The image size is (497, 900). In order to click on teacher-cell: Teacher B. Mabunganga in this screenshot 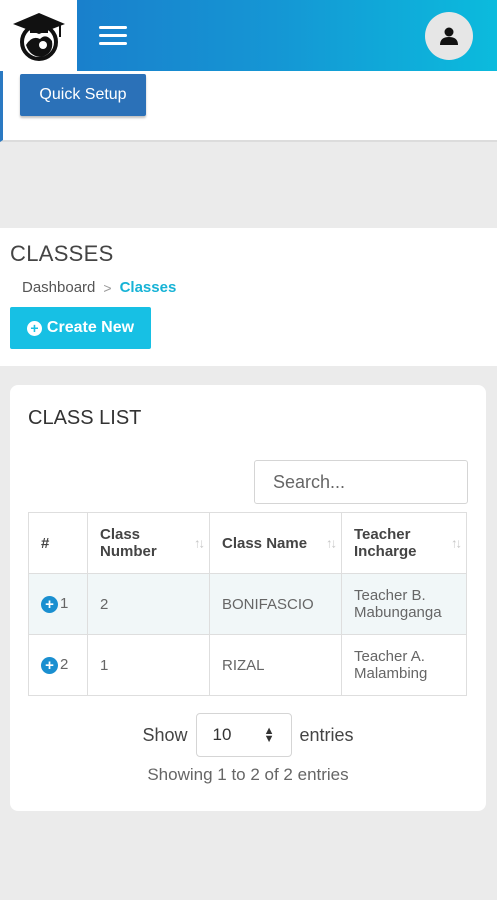, I will do `click(404, 604)`.